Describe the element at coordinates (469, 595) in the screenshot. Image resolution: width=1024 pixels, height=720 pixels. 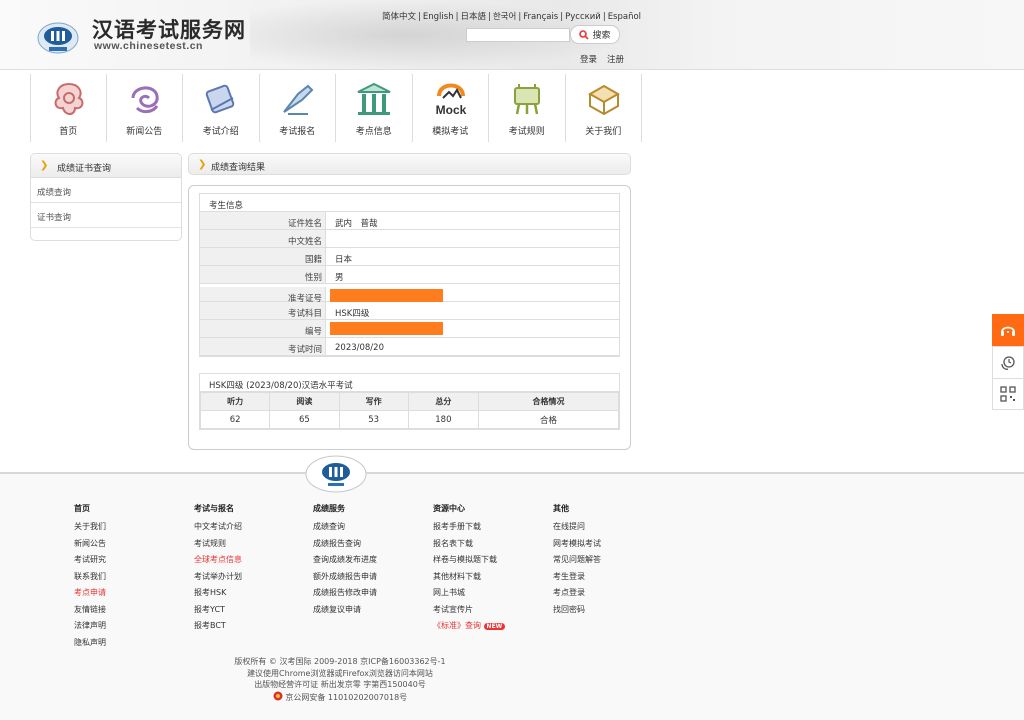
I see `footer-link: 网上书城` at that location.